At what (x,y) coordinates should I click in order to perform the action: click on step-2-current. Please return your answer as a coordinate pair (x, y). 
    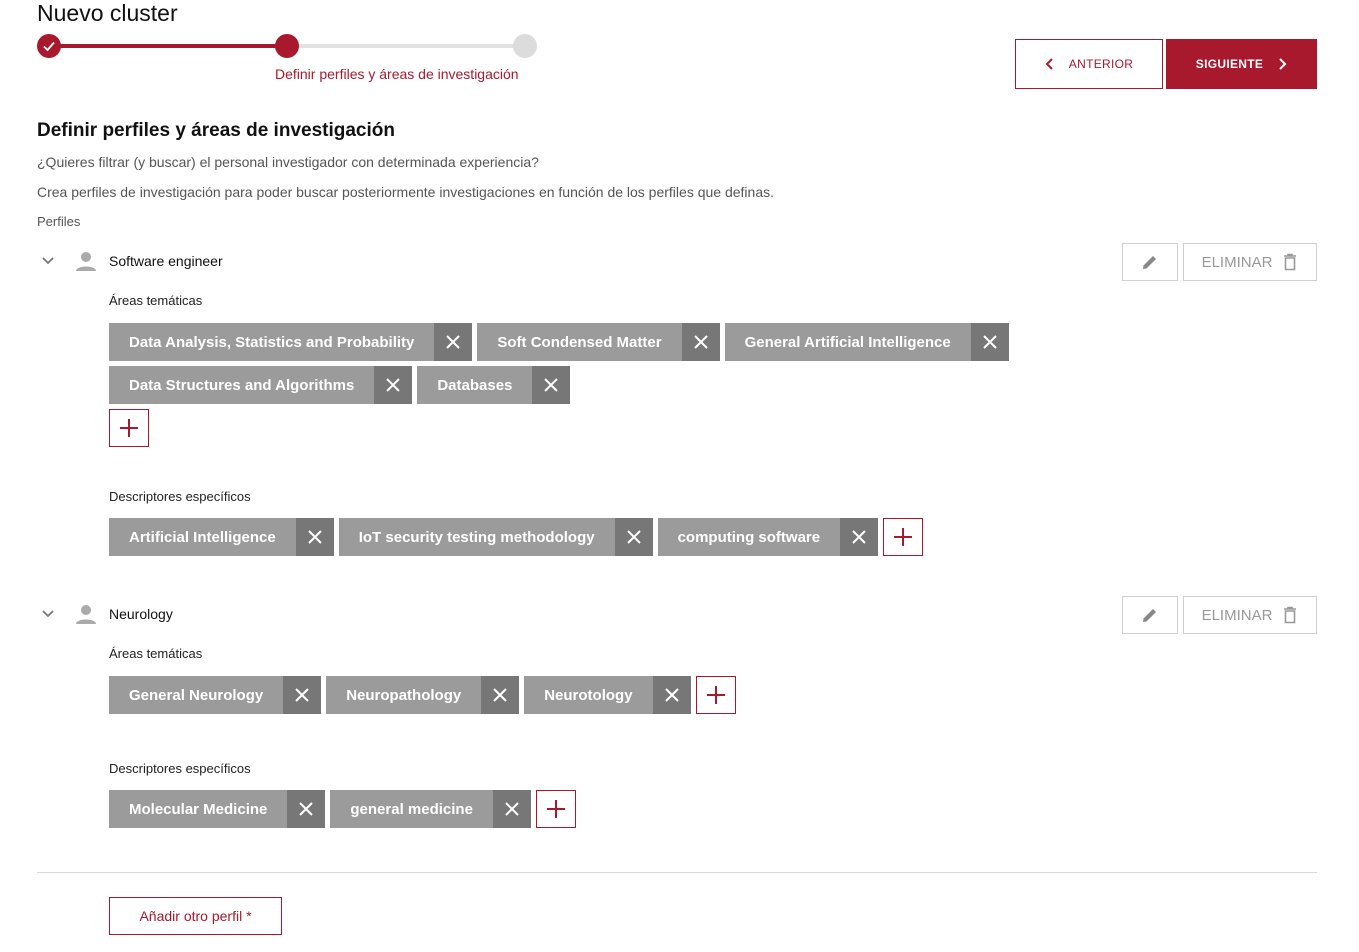
    Looking at the image, I should click on (287, 46).